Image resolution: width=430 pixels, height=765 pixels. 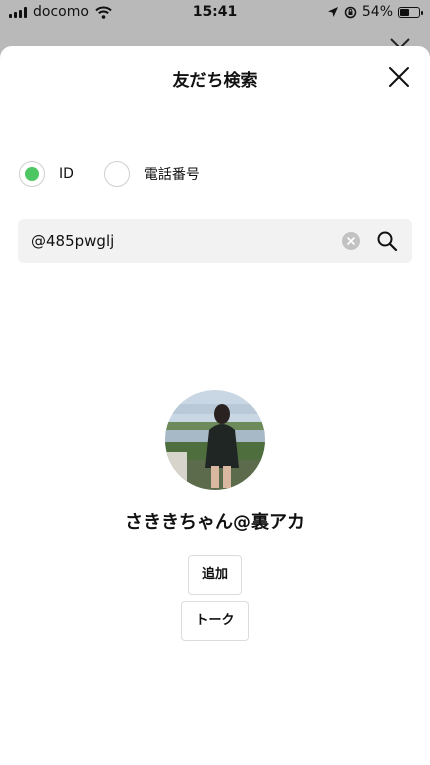 I want to click on search-icon, so click(x=387, y=241).